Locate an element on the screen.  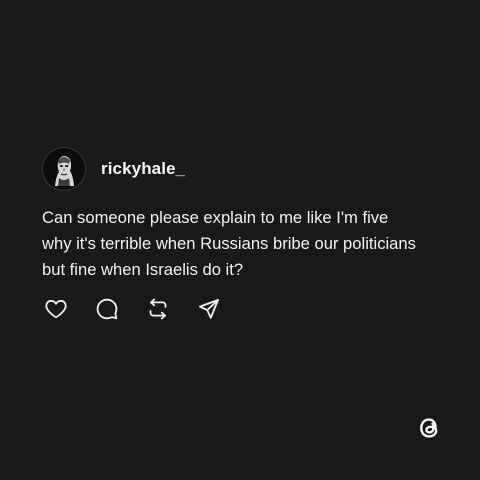
share-icon is located at coordinates (208, 309).